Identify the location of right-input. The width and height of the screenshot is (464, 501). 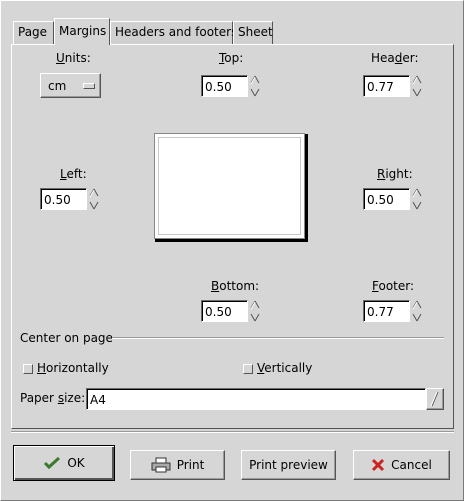
(386, 199).